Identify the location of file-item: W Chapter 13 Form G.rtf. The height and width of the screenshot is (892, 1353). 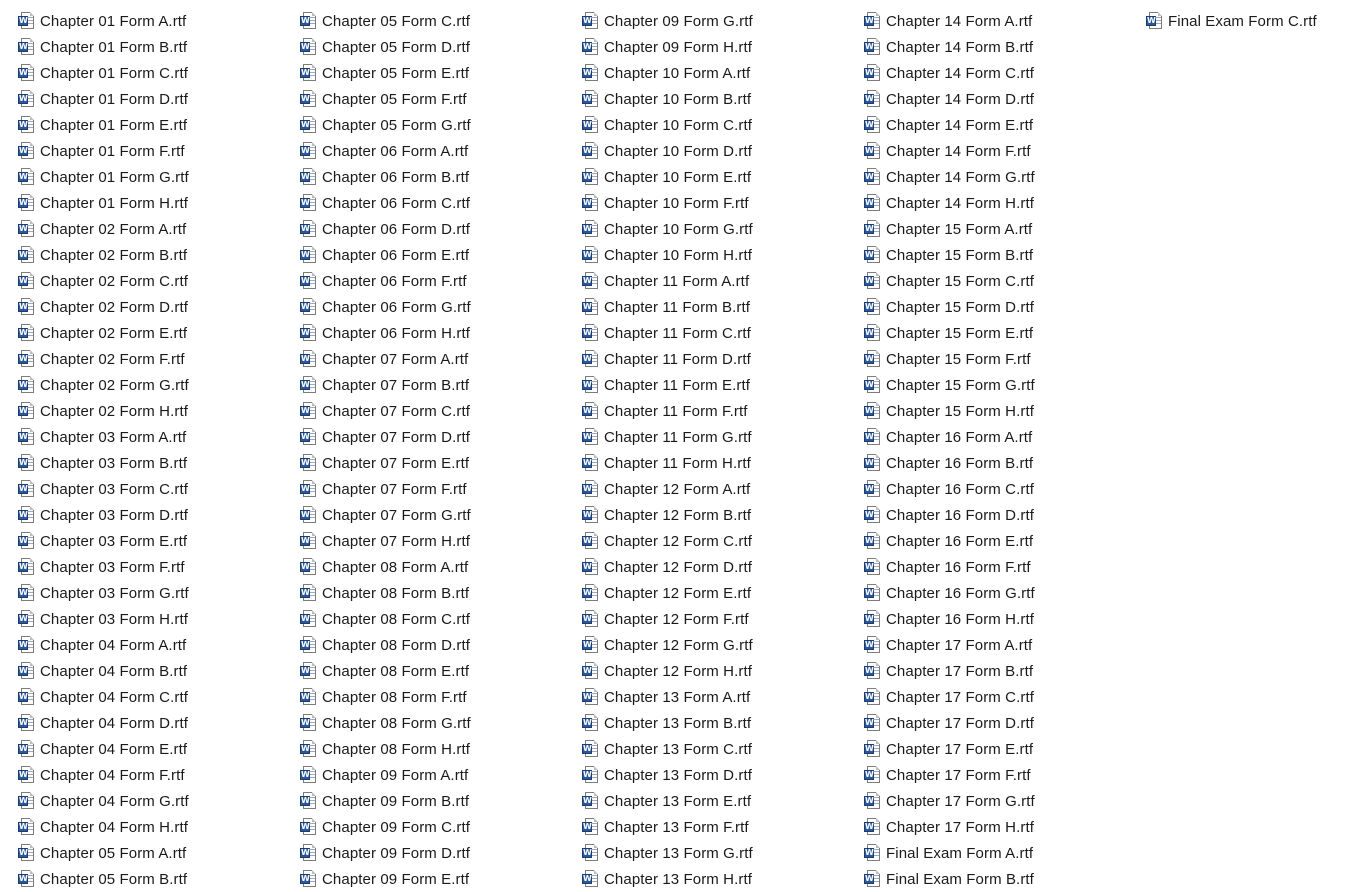
(722, 853).